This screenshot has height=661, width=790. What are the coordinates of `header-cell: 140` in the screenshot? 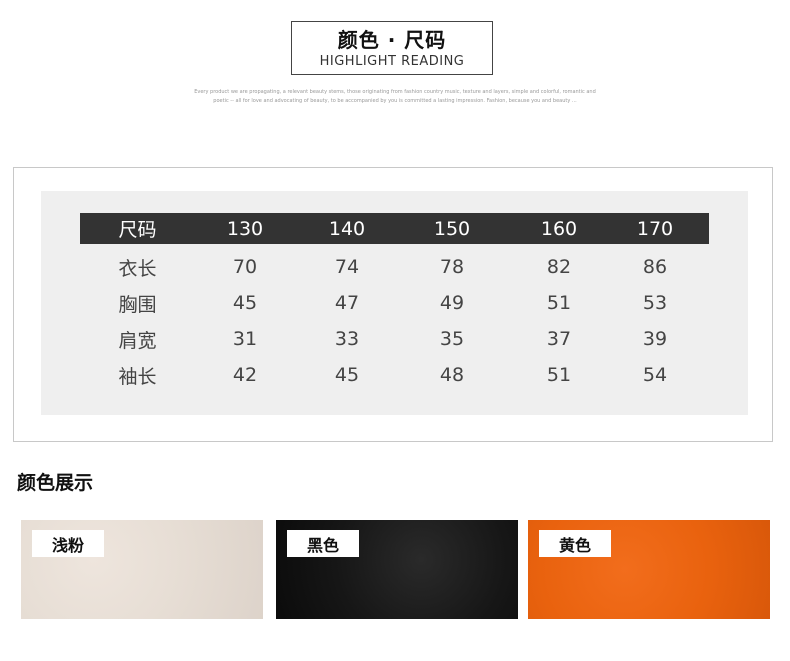 It's located at (347, 228).